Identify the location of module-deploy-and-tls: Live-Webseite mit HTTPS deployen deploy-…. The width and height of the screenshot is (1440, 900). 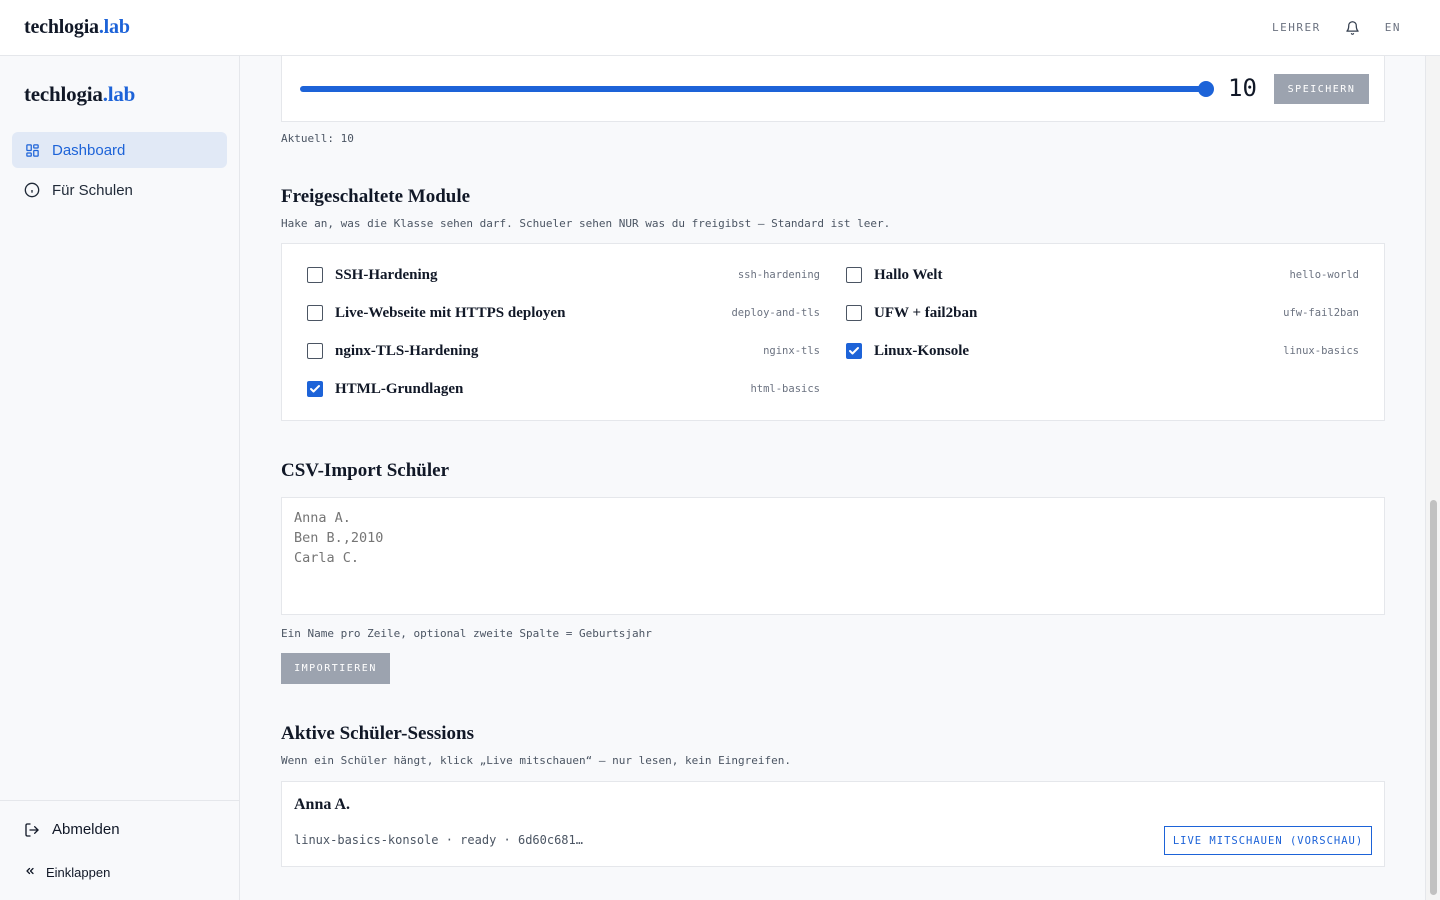
(563, 313).